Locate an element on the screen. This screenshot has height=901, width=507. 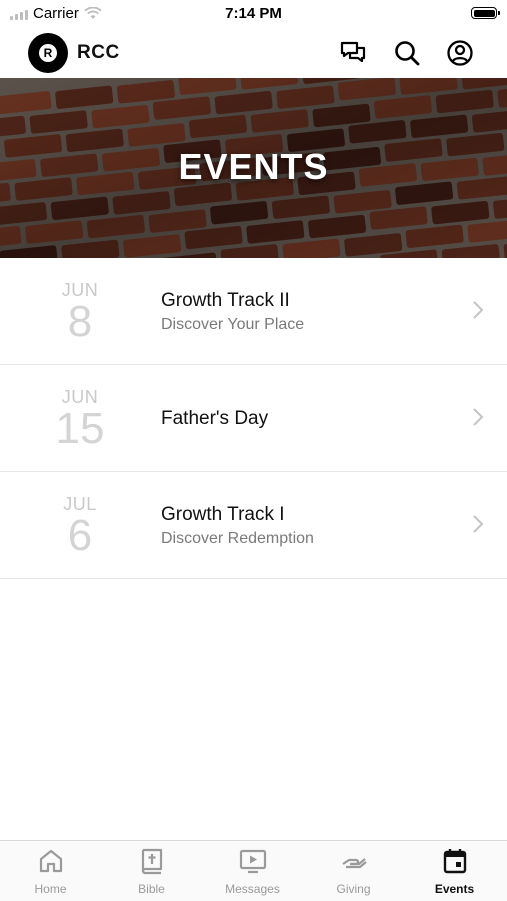
event-title: Father's Day is located at coordinates (214, 419).